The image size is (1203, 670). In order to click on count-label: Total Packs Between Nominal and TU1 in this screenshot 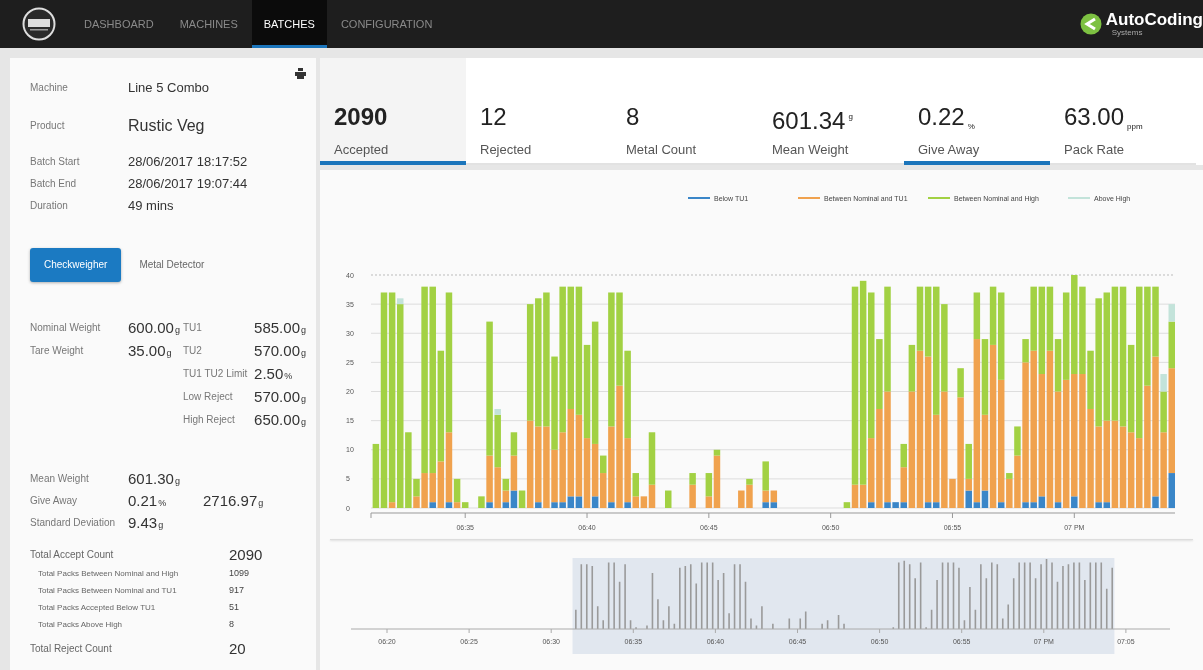, I will do `click(107, 591)`.